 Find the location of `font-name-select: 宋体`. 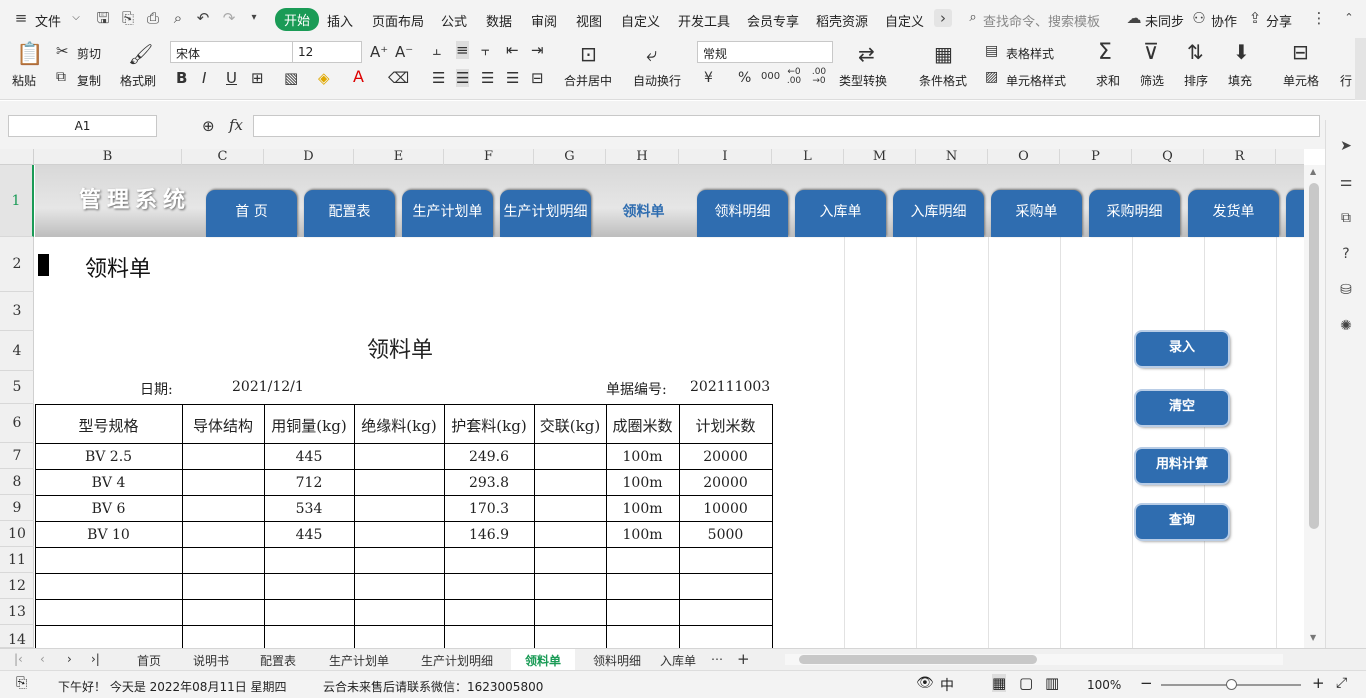

font-name-select: 宋体 is located at coordinates (232, 52).